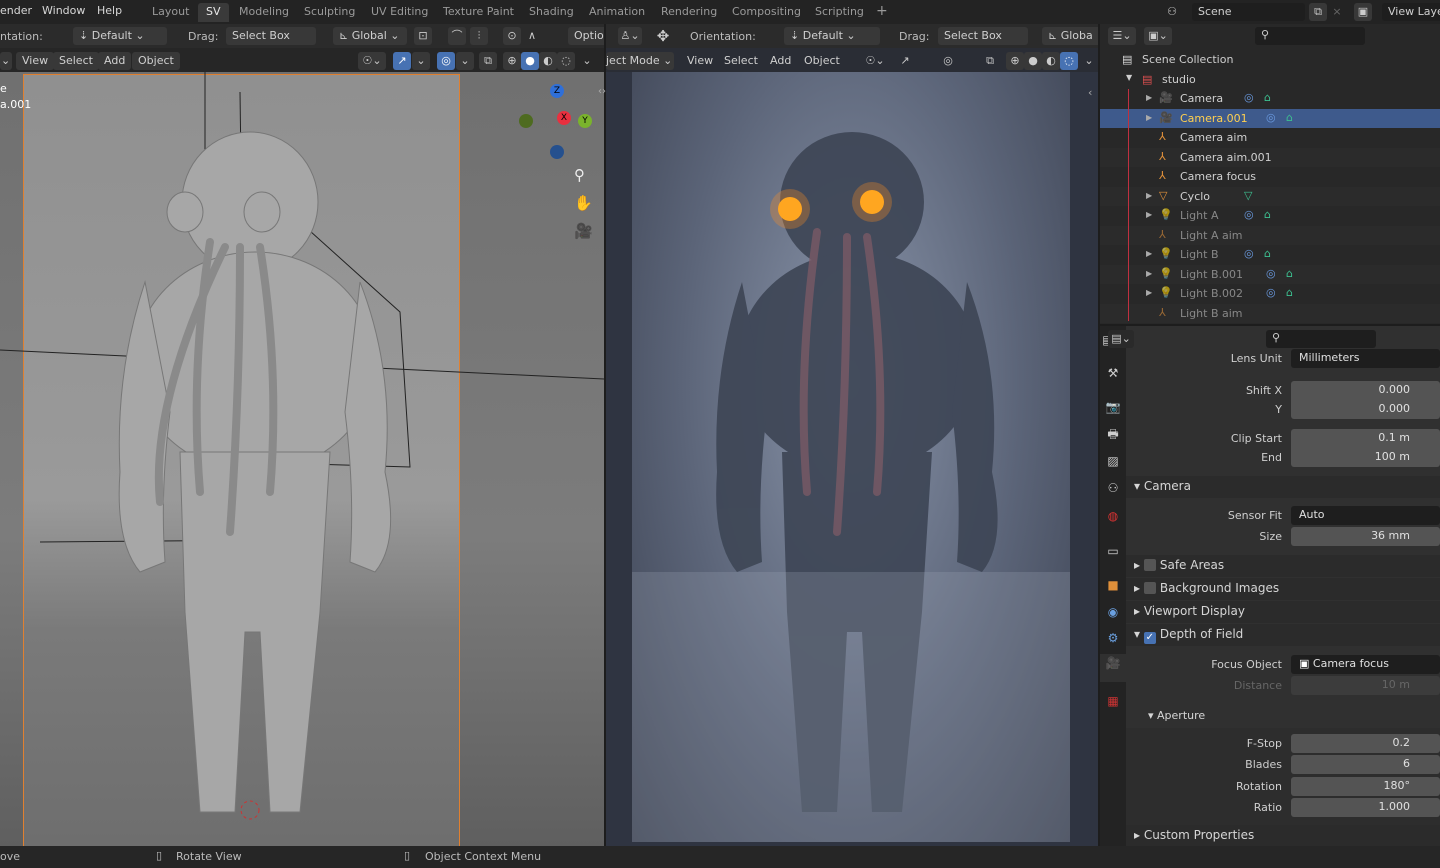 This screenshot has height=868, width=1440. Describe the element at coordinates (399, 12) in the screenshot. I see `tab-uv-editing: UV Editing` at that location.